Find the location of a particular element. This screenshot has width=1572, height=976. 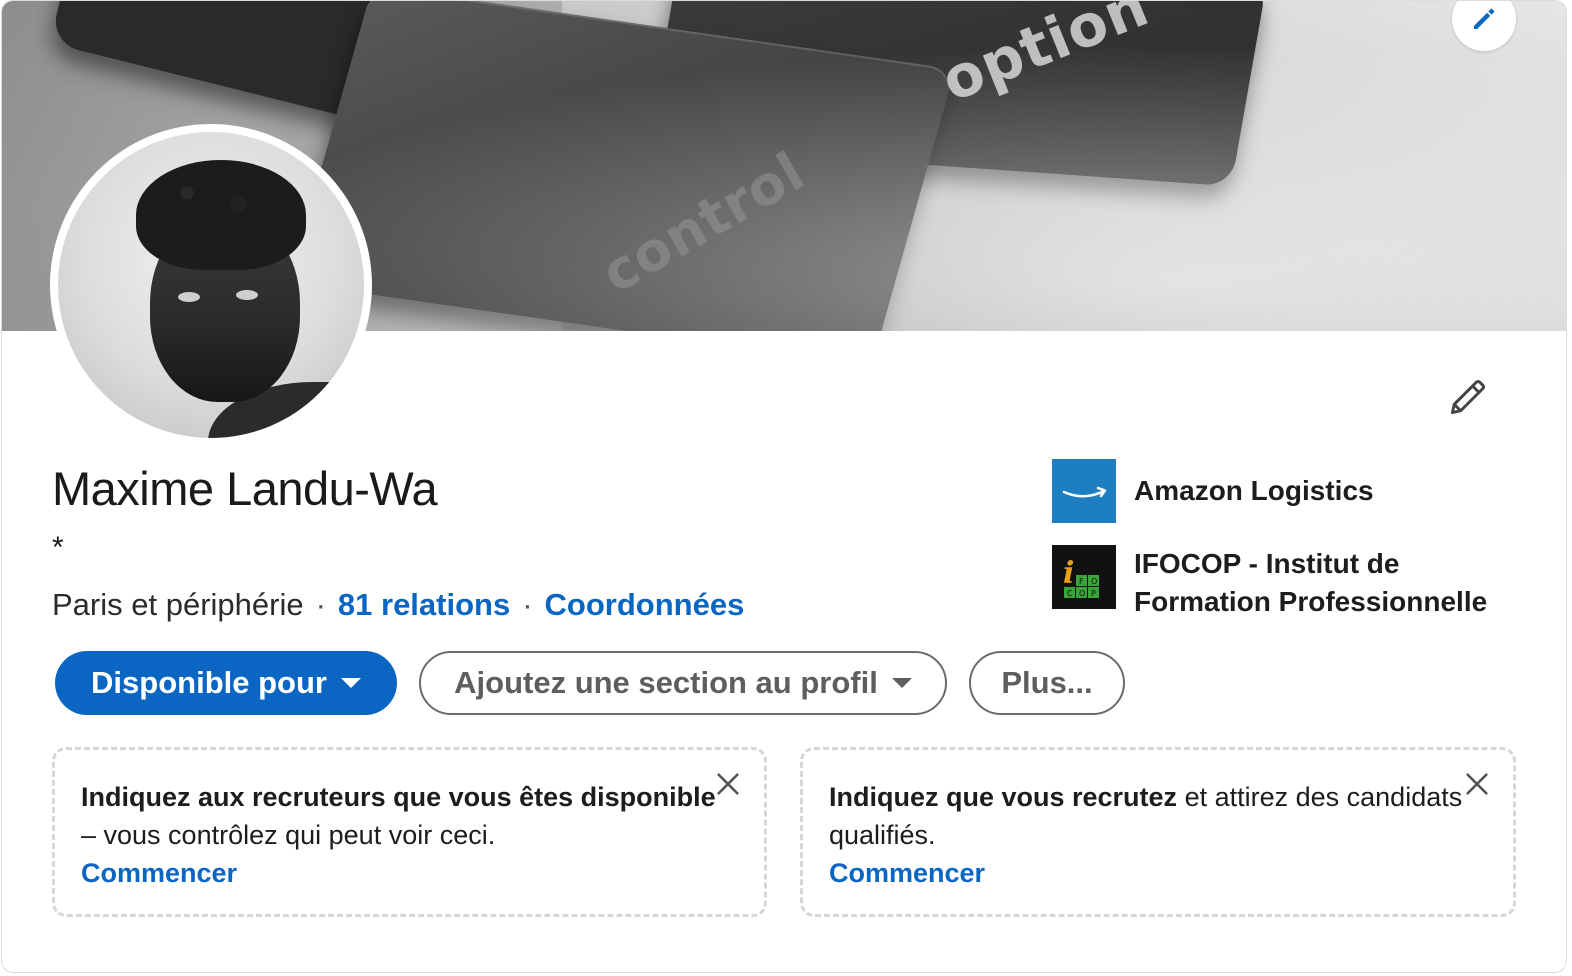

prompt-bold-text: Indiquez que vous recrutez is located at coordinates (1003, 797).